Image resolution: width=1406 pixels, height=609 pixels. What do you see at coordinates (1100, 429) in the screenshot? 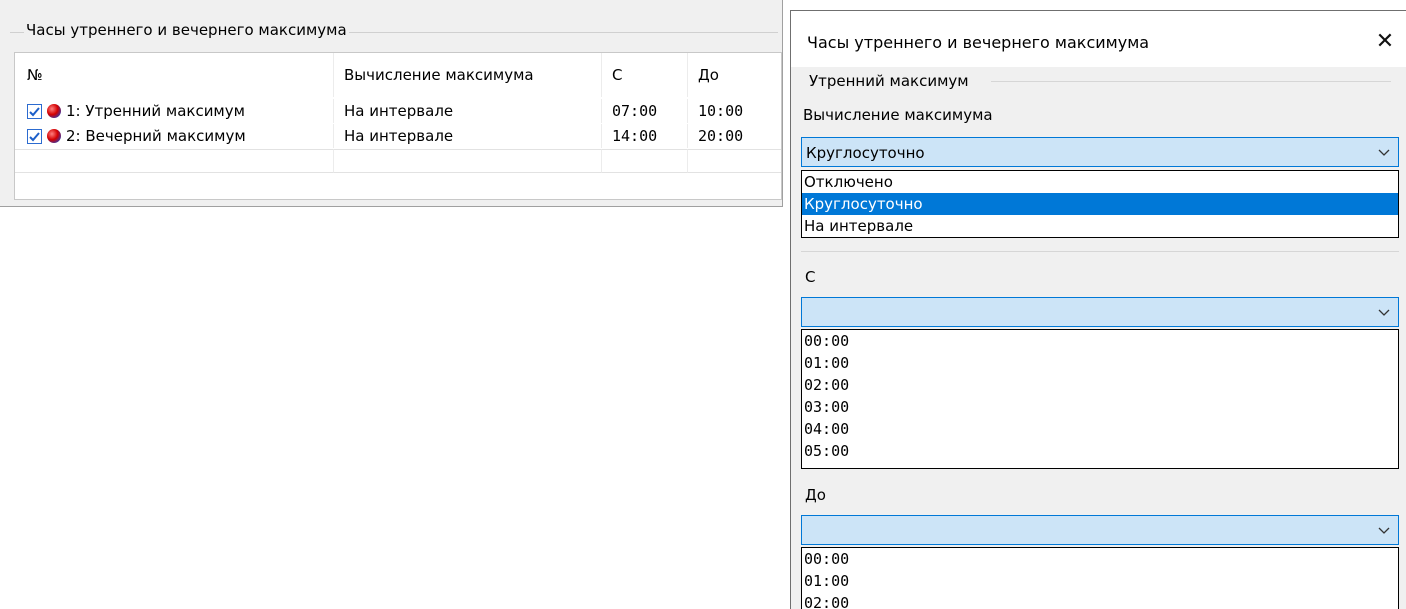
I see `dropdown-option: 04:00` at bounding box center [1100, 429].